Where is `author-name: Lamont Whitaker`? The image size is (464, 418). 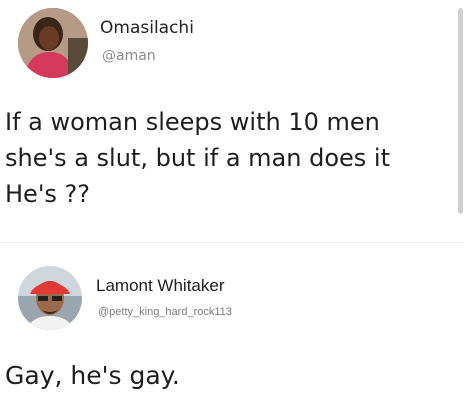
author-name: Lamont Whitaker is located at coordinates (160, 286).